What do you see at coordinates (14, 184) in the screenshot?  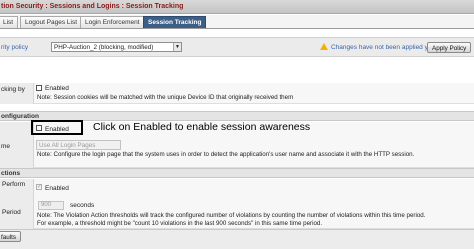 I see `perform-label: Perform` at bounding box center [14, 184].